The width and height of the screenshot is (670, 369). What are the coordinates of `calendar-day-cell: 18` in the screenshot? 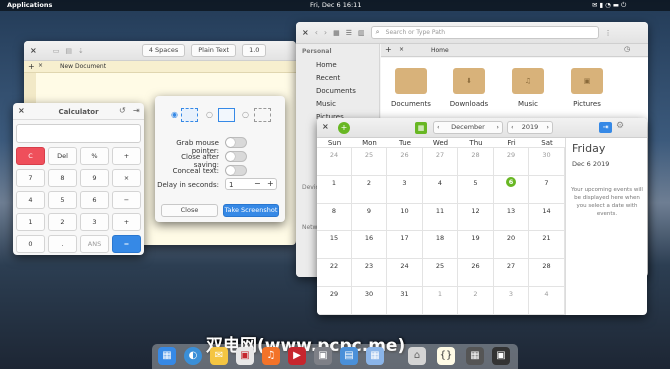 It's located at (440, 245).